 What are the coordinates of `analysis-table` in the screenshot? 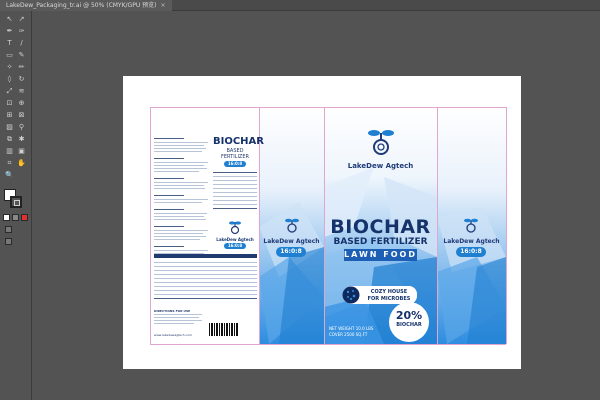 It's located at (205, 278).